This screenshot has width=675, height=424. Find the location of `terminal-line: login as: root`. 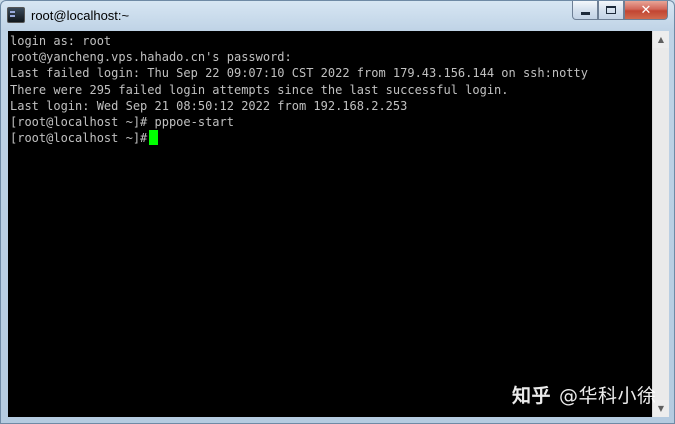

terminal-line: login as: root is located at coordinates (61, 41).